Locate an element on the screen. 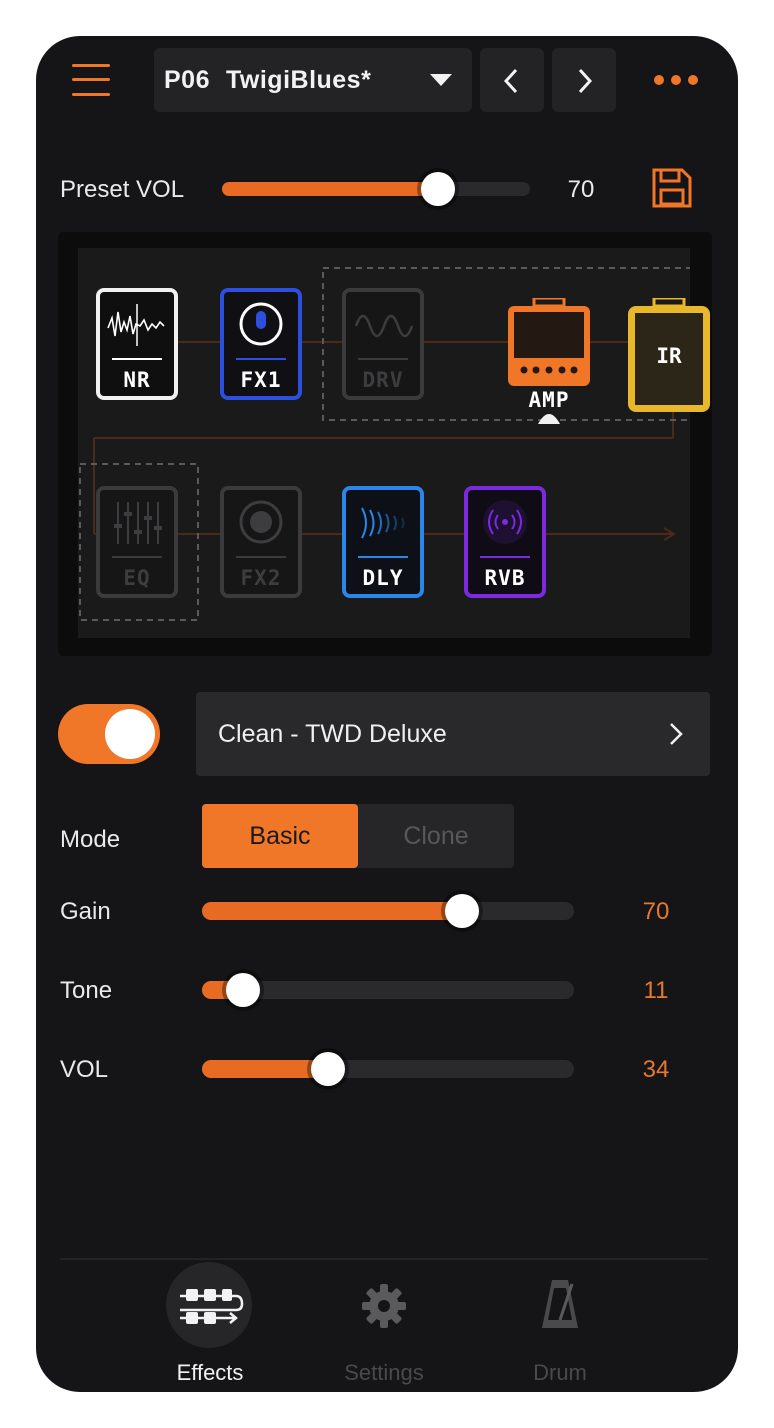 The height and width of the screenshot is (1428, 774). gear-icon is located at coordinates (384, 1306).